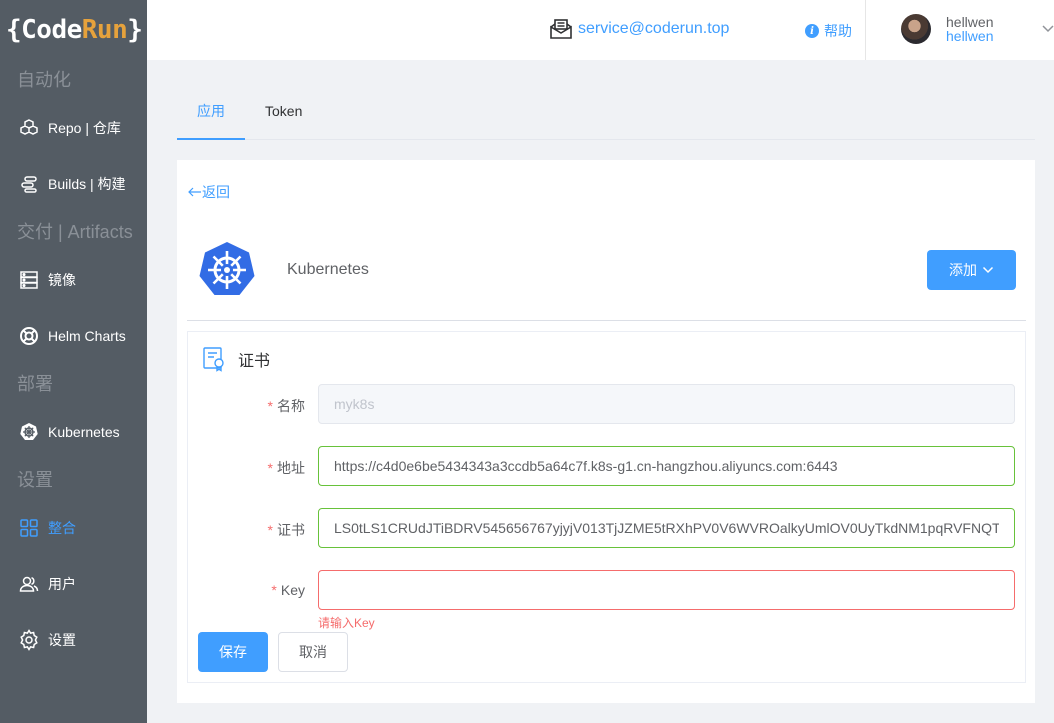 The image size is (1054, 723). What do you see at coordinates (970, 22) in the screenshot?
I see `user-display-name: hellwen` at bounding box center [970, 22].